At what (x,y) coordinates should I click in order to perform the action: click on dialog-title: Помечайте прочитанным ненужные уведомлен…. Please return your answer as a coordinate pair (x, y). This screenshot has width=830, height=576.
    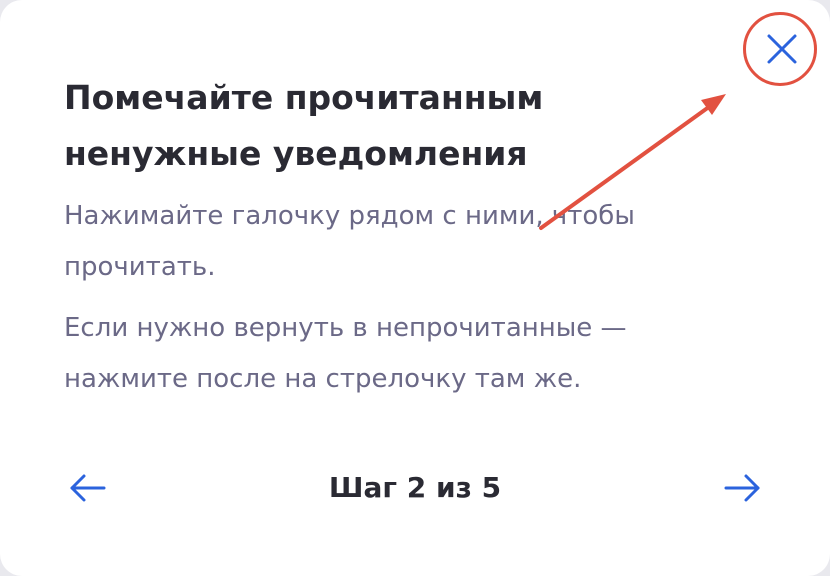
    Looking at the image, I should click on (304, 125).